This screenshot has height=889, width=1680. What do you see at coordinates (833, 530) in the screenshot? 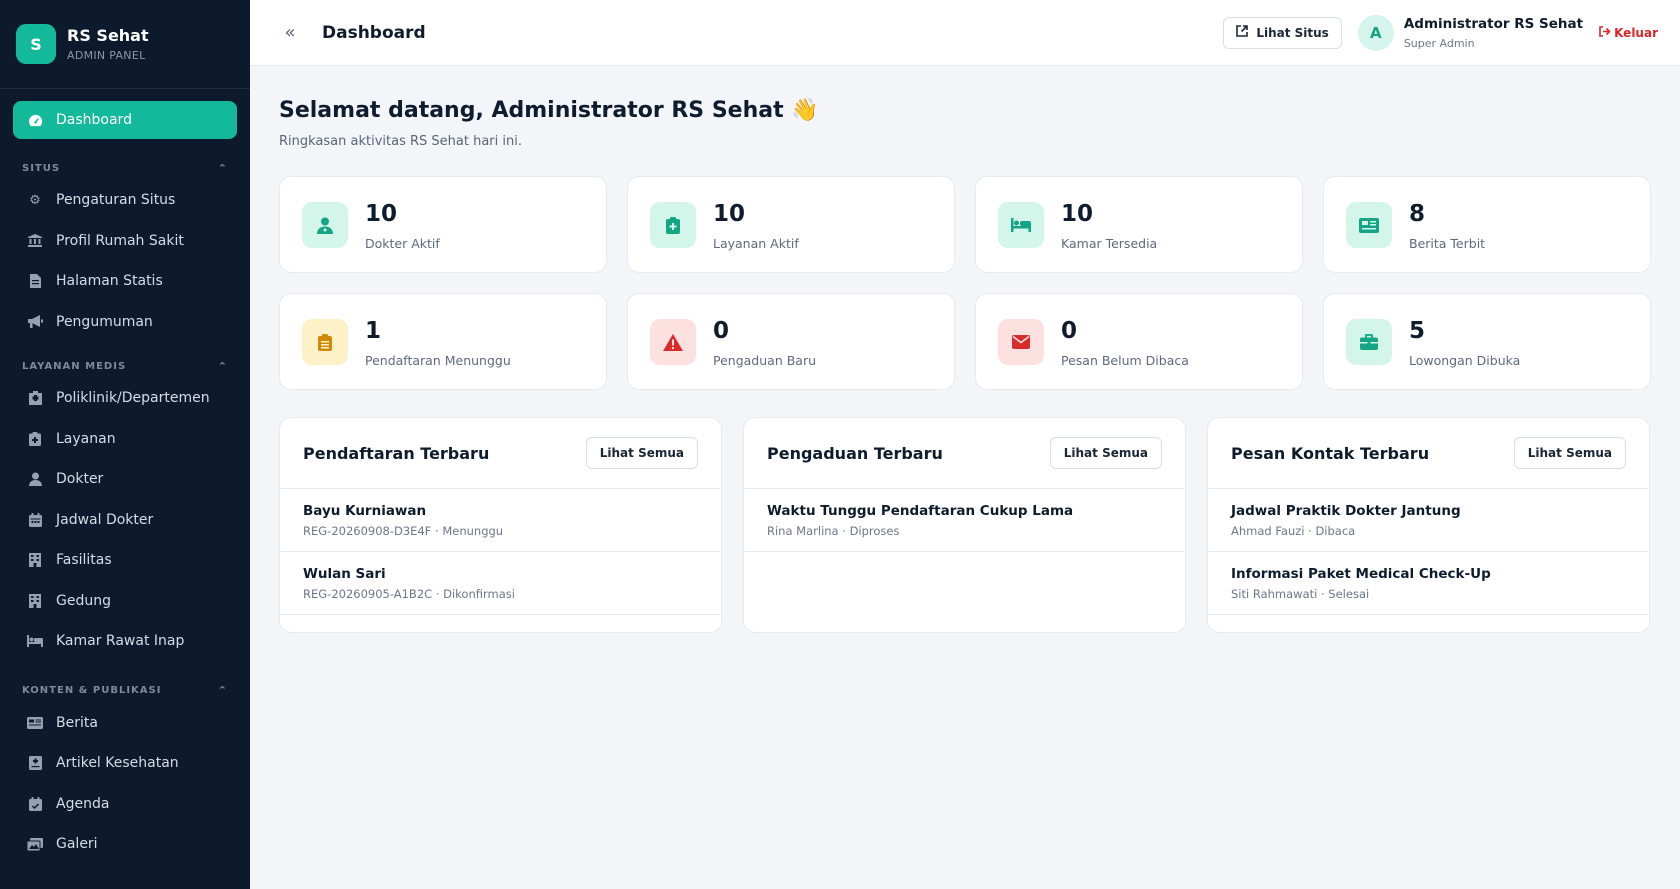
I see `list-item-subtitle: Rina Marlina · Diproses` at bounding box center [833, 530].